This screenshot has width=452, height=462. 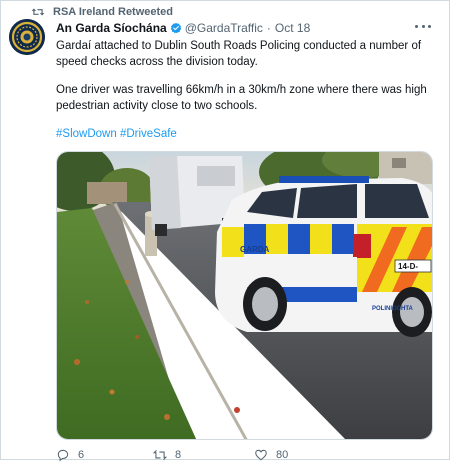 I want to click on car-text-left: GARDA, so click(x=255, y=249).